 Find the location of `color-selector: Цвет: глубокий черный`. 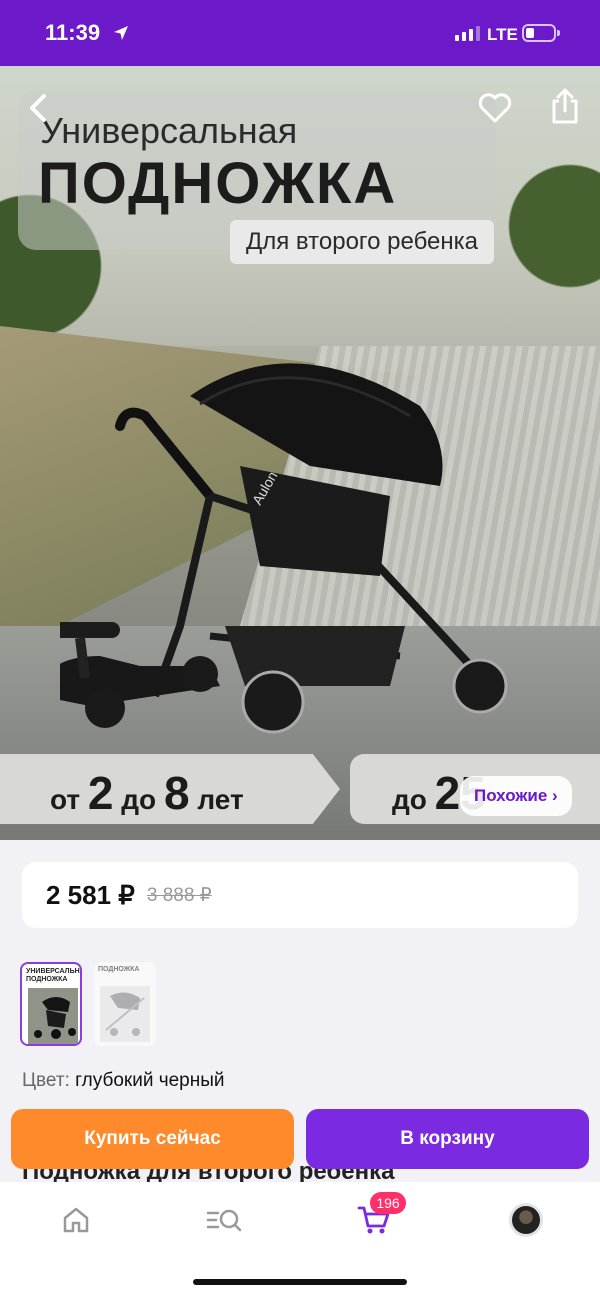

color-selector: Цвет: глубокий черный is located at coordinates (123, 1081).